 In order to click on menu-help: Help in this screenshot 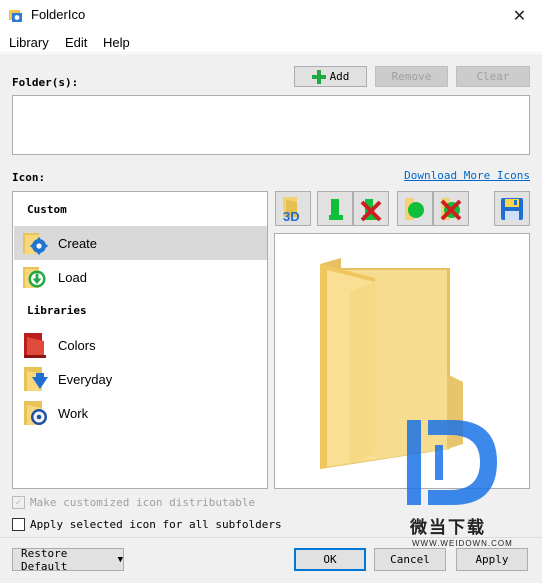, I will do `click(116, 42)`.